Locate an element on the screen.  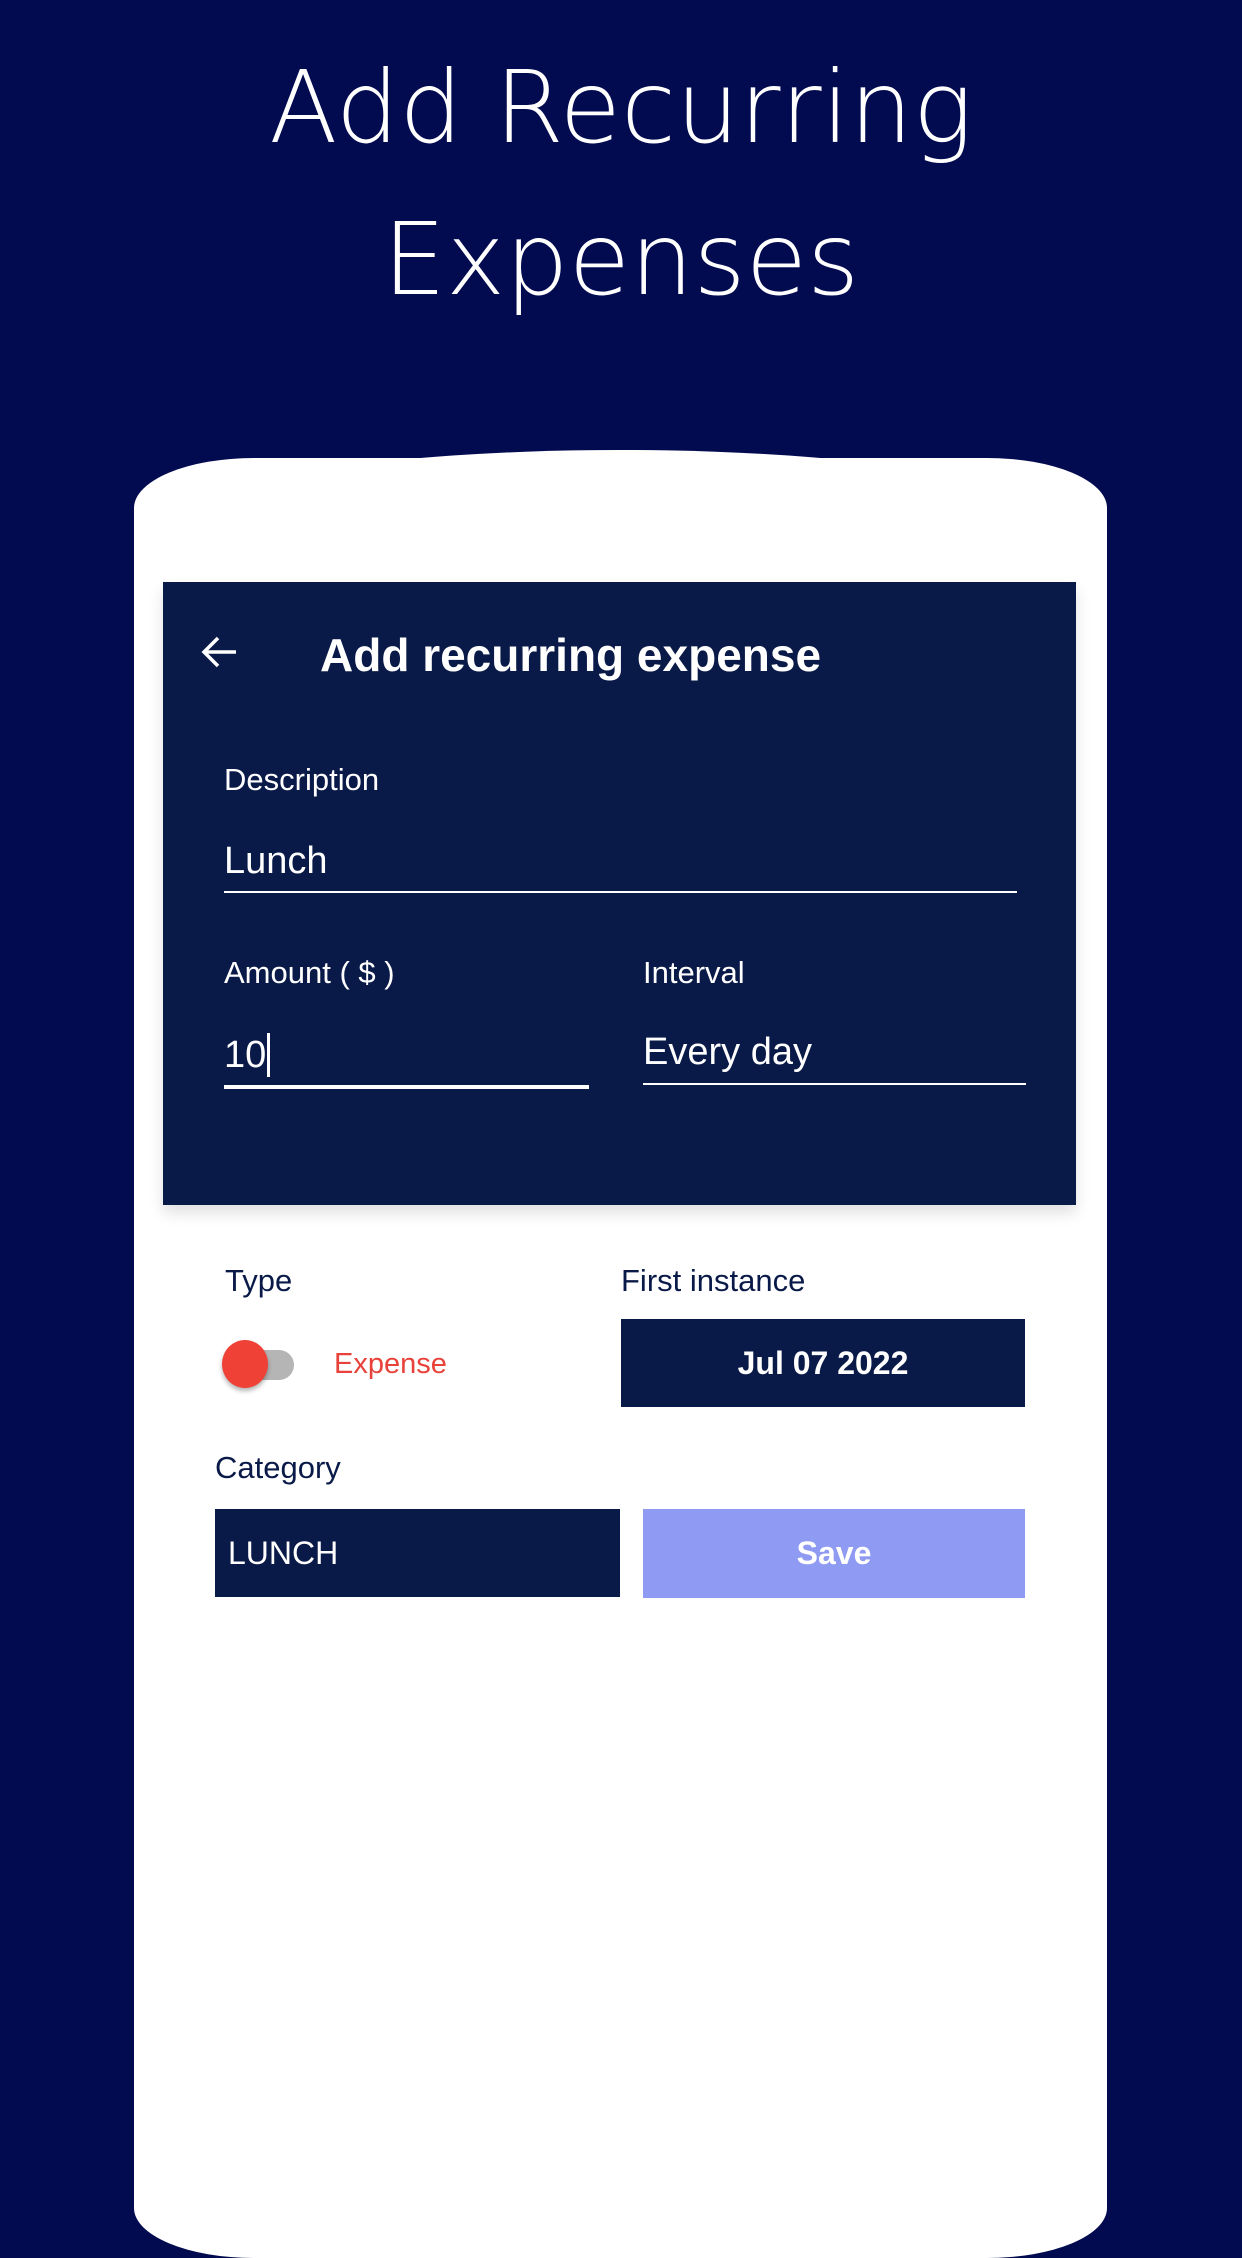
first-instance-date-button: Jul 07 2022 is located at coordinates (823, 1363).